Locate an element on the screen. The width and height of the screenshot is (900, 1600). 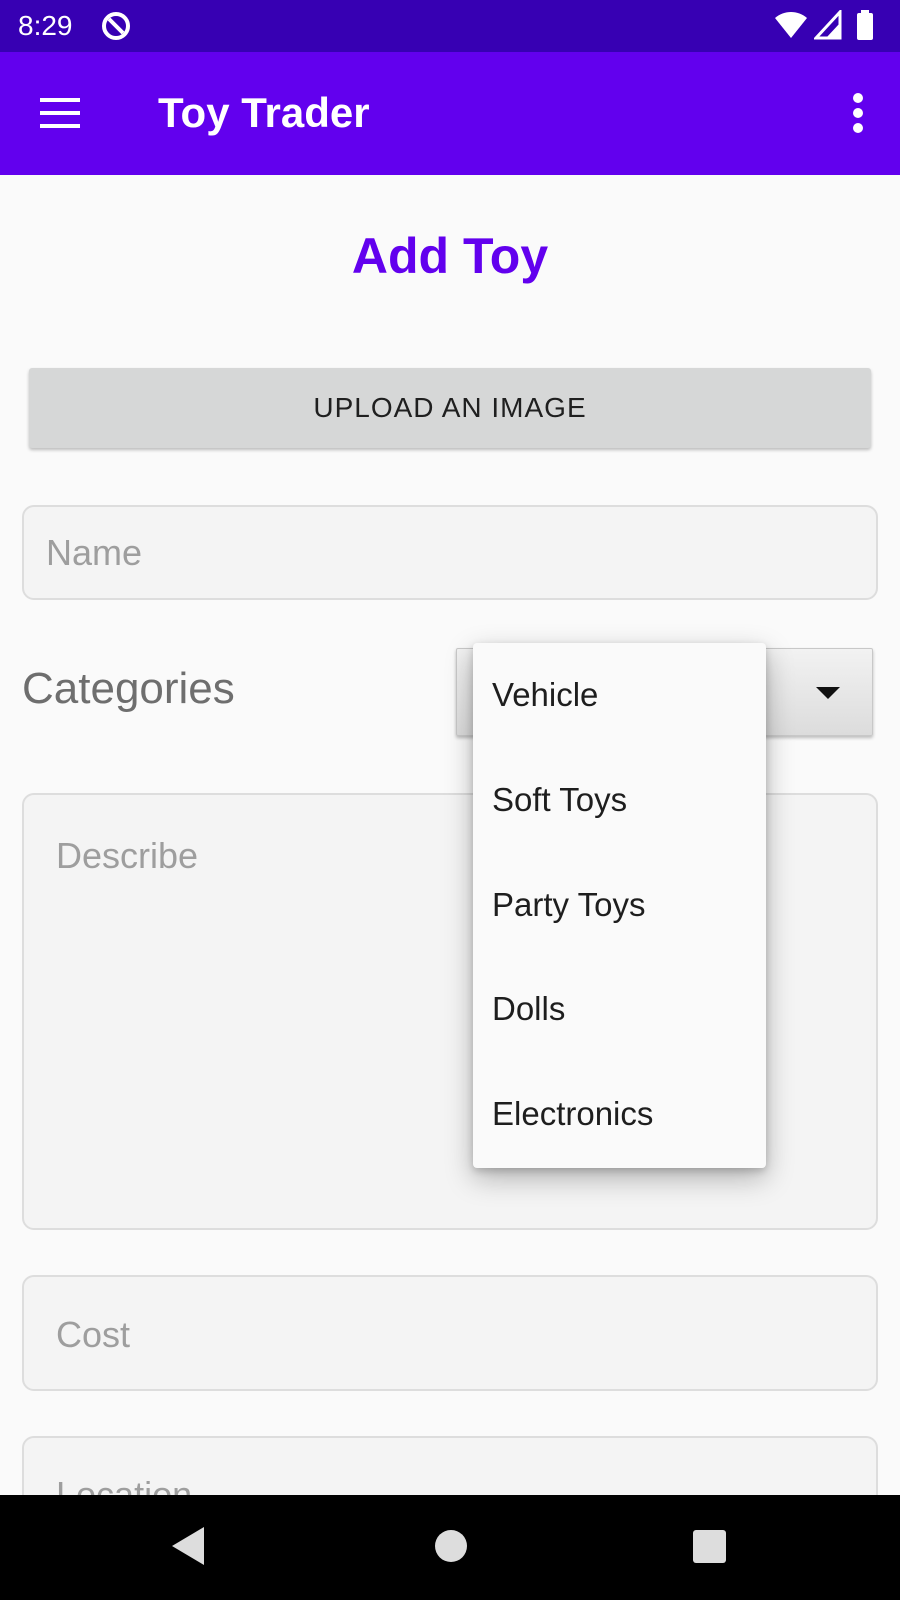
home-icon is located at coordinates (451, 1546).